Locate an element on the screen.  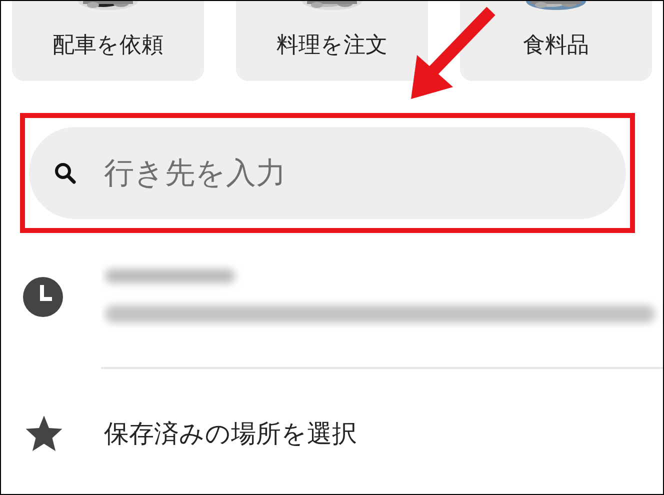
shortcut-label: 配車を依頼 is located at coordinates (108, 46).